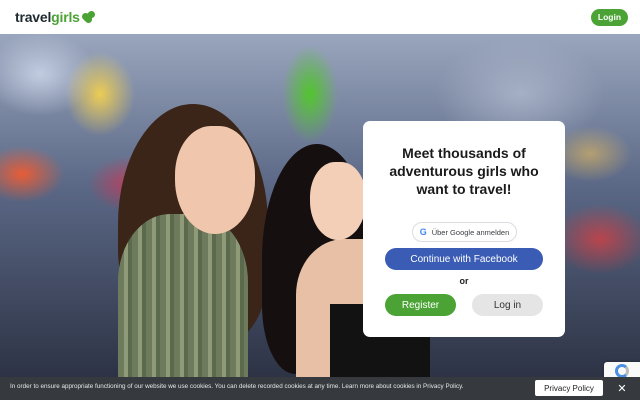  I want to click on clover-icon, so click(89, 16).